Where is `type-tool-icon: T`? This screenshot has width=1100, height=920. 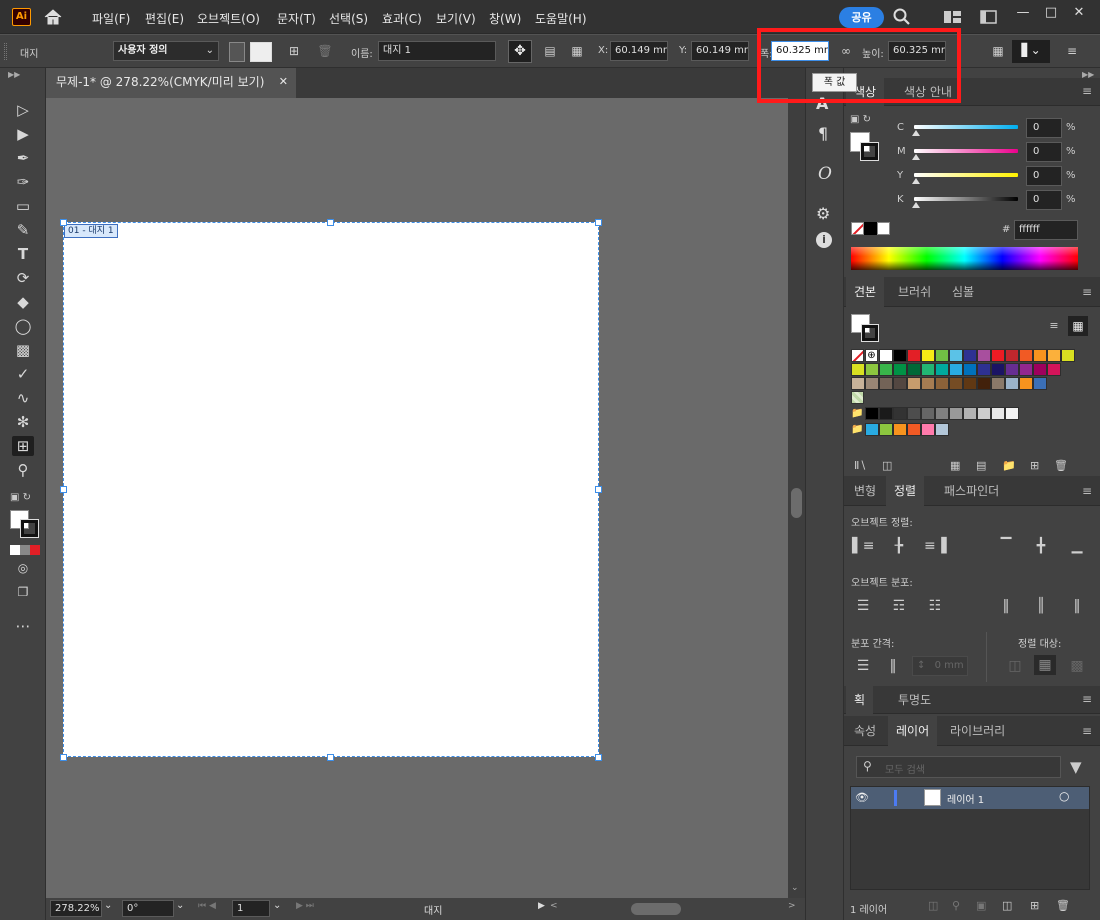 type-tool-icon: T is located at coordinates (23, 254).